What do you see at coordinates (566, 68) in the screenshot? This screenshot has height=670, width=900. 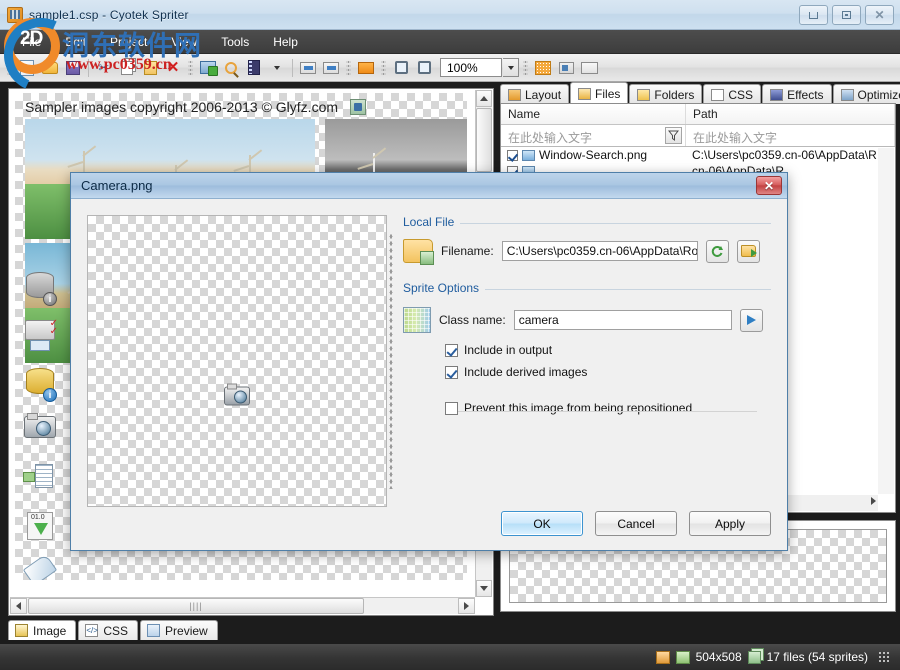 I see `layout-small-icon` at bounding box center [566, 68].